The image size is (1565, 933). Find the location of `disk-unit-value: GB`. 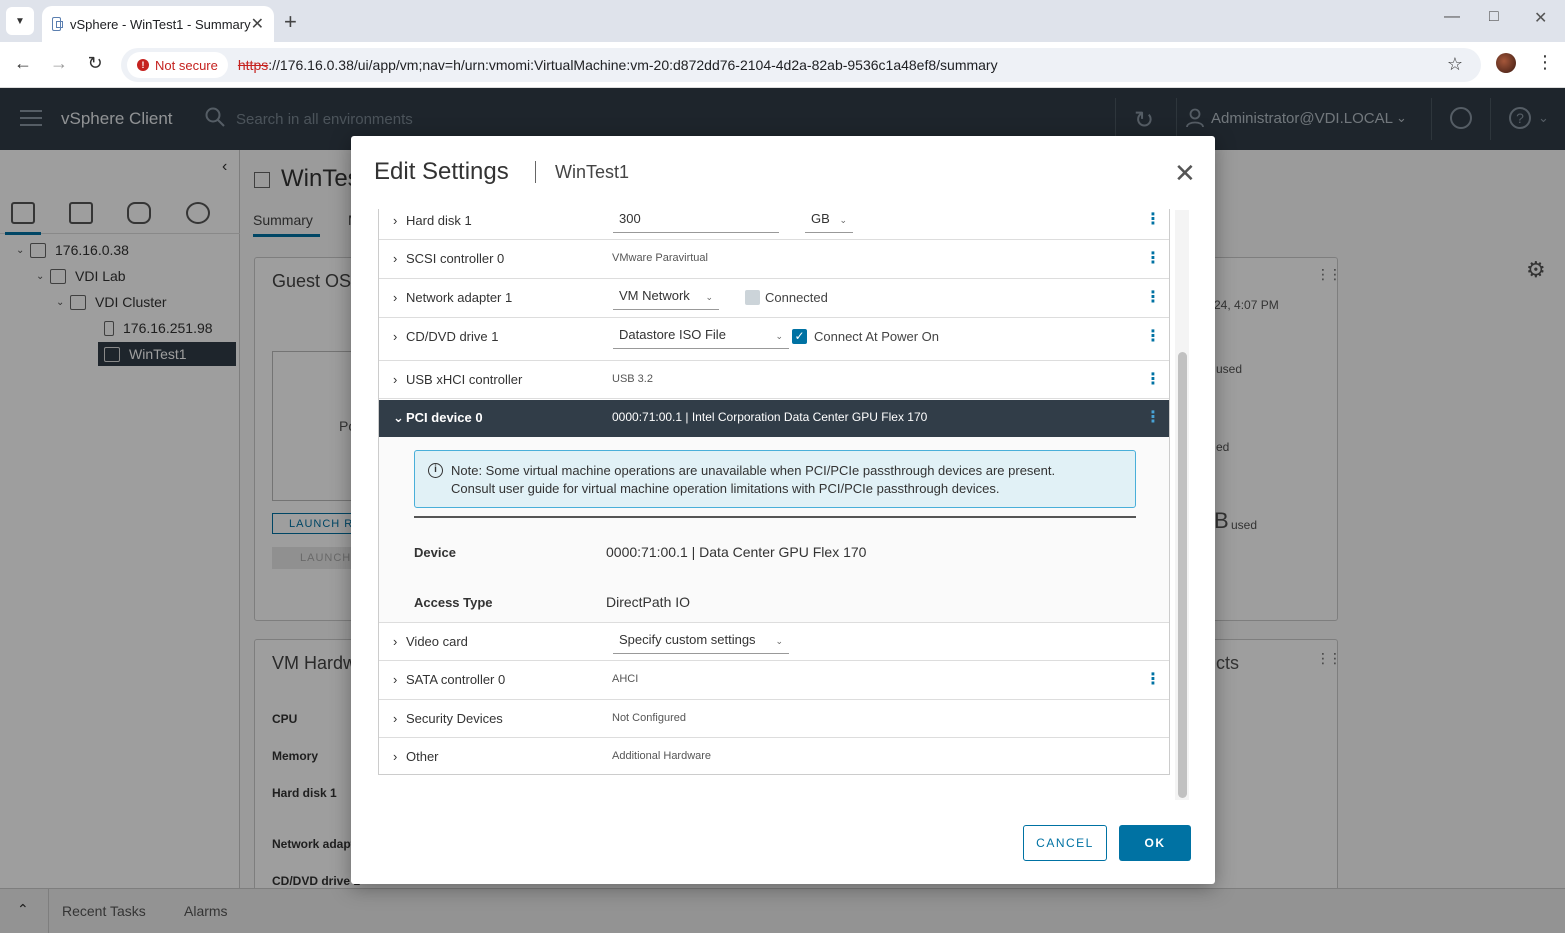

disk-unit-value: GB is located at coordinates (820, 218).